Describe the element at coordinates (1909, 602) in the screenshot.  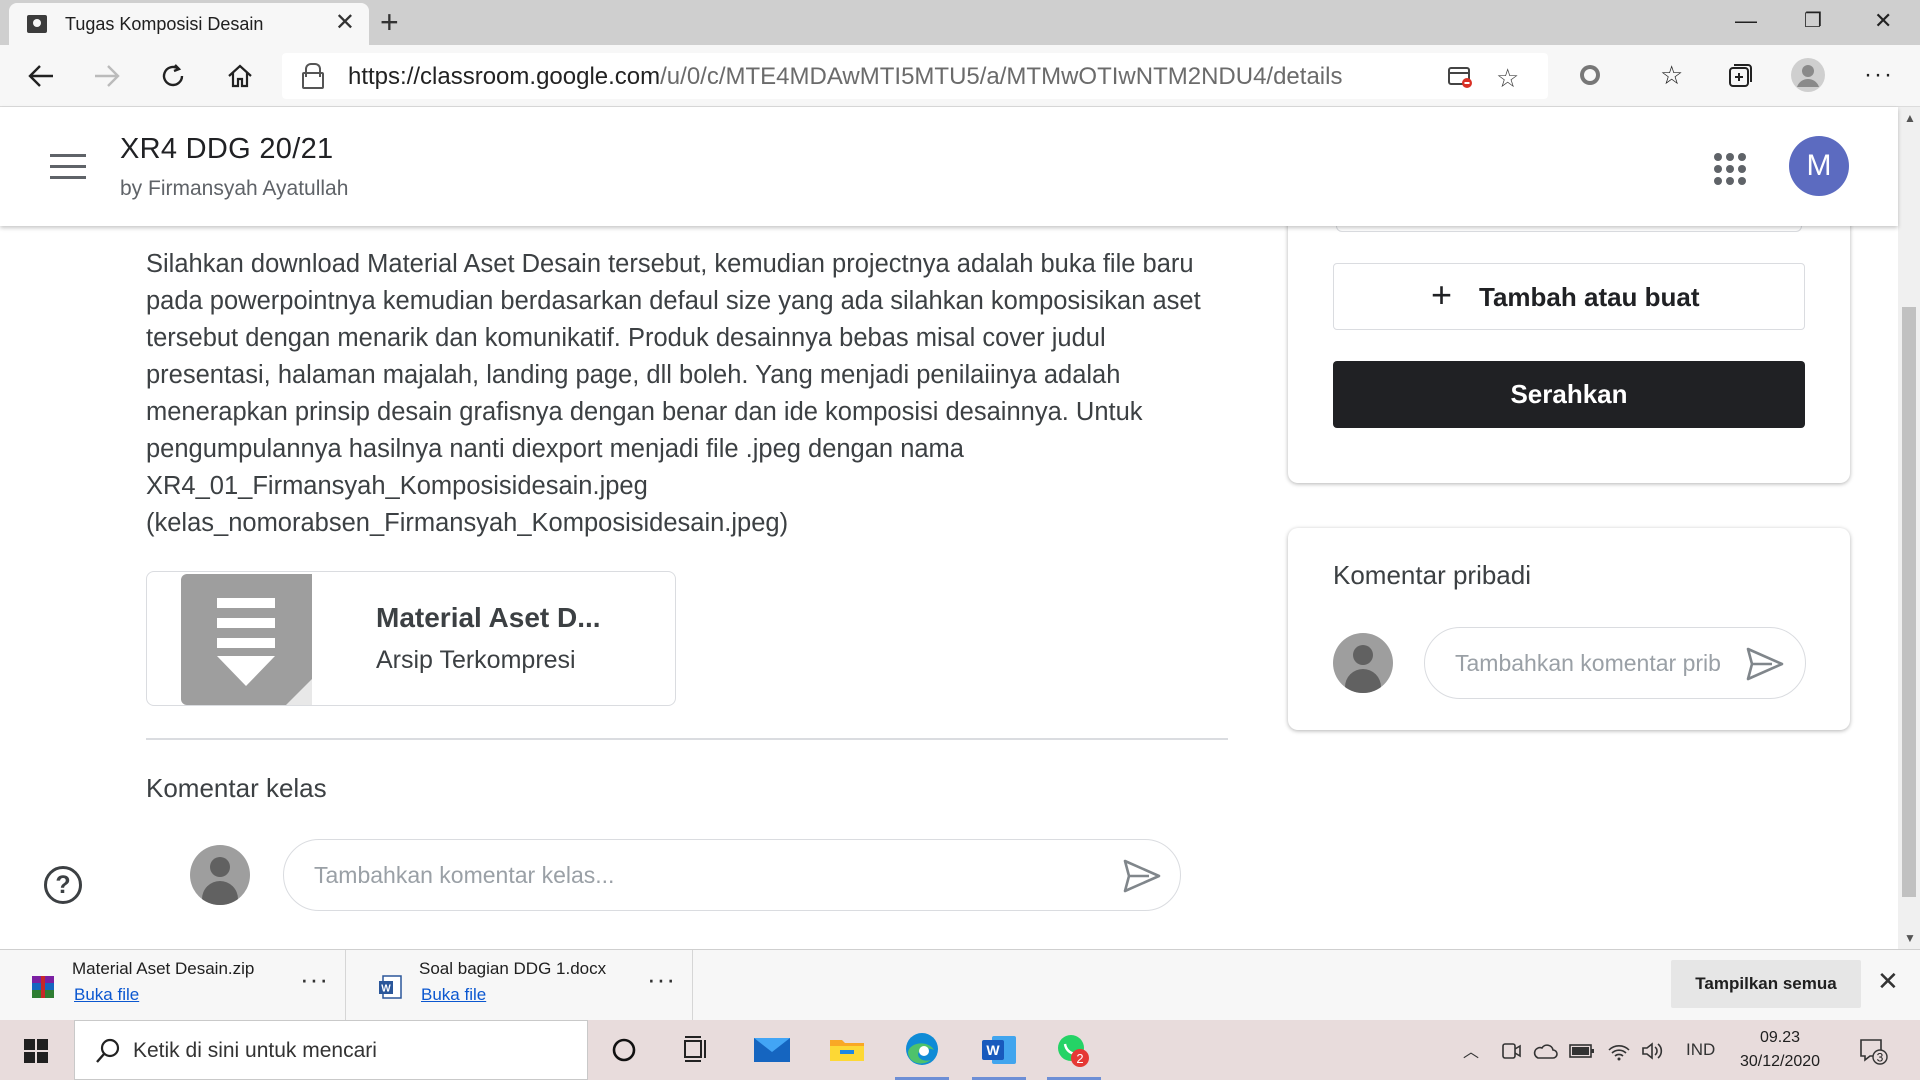
I see `scrollbar-thumb` at that location.